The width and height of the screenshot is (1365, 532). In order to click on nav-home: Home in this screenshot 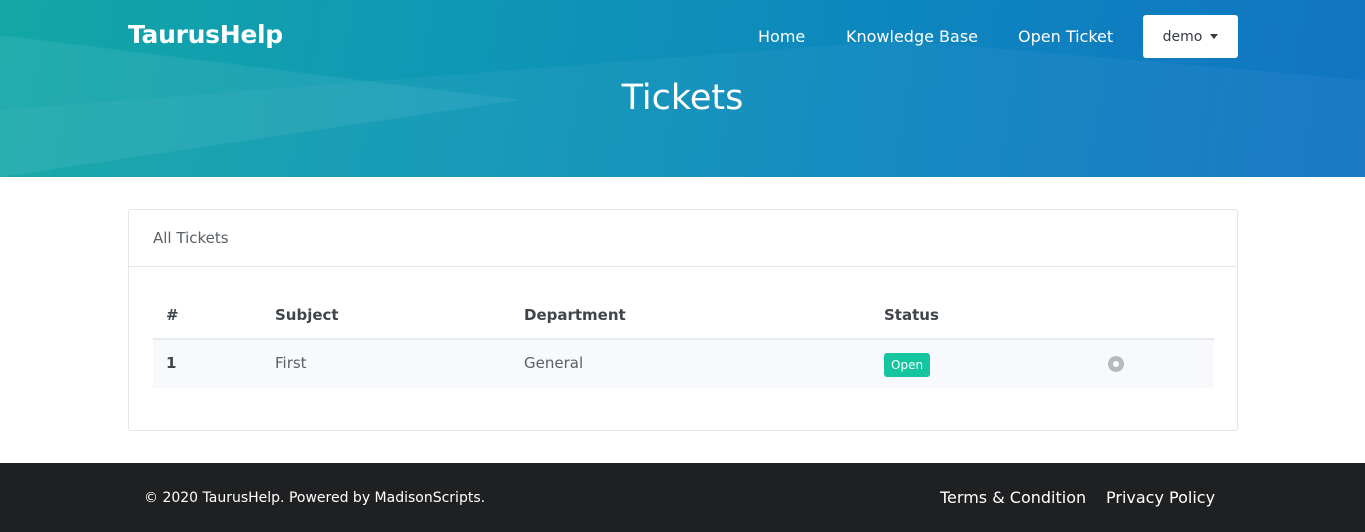, I will do `click(781, 36)`.